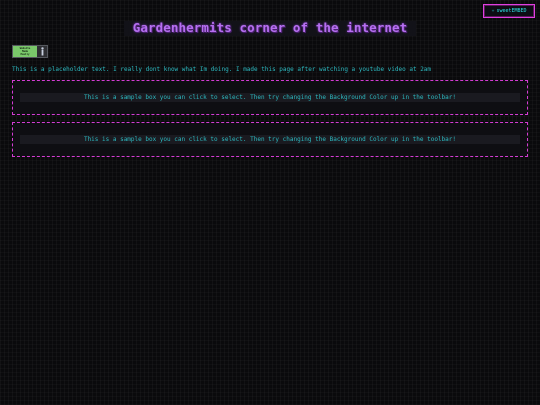 The image size is (540, 405). I want to click on badge-label: sweetEMBED, so click(511, 11).